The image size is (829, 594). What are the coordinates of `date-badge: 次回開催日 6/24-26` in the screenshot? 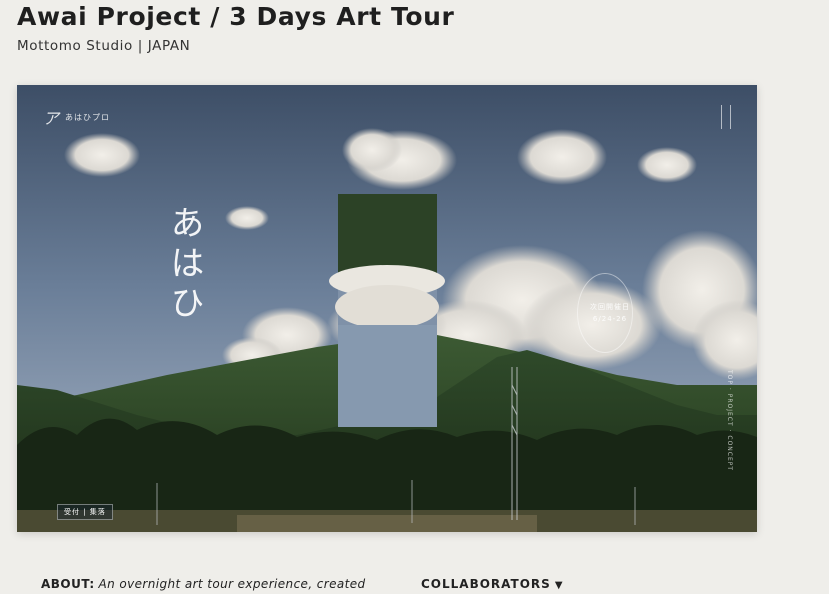 It's located at (610, 313).